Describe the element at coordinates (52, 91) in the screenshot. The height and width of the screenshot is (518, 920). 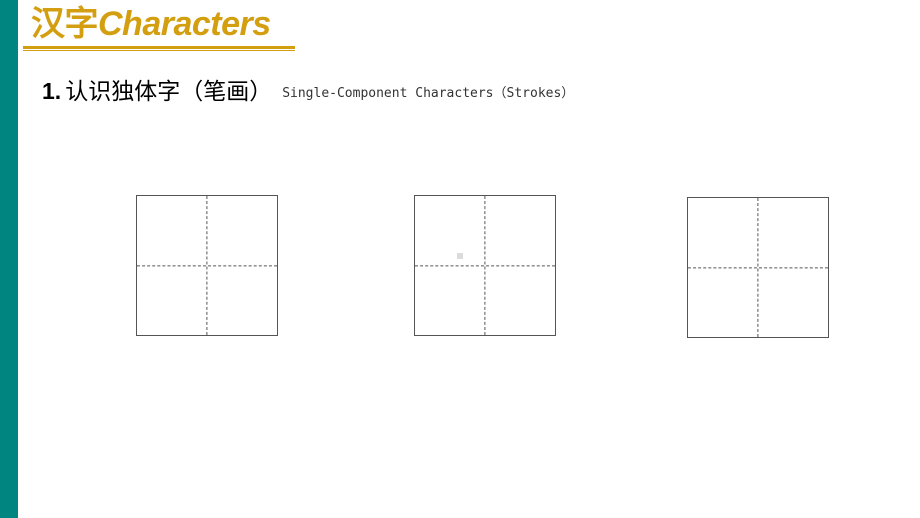
I see `section-number: 1.` at that location.